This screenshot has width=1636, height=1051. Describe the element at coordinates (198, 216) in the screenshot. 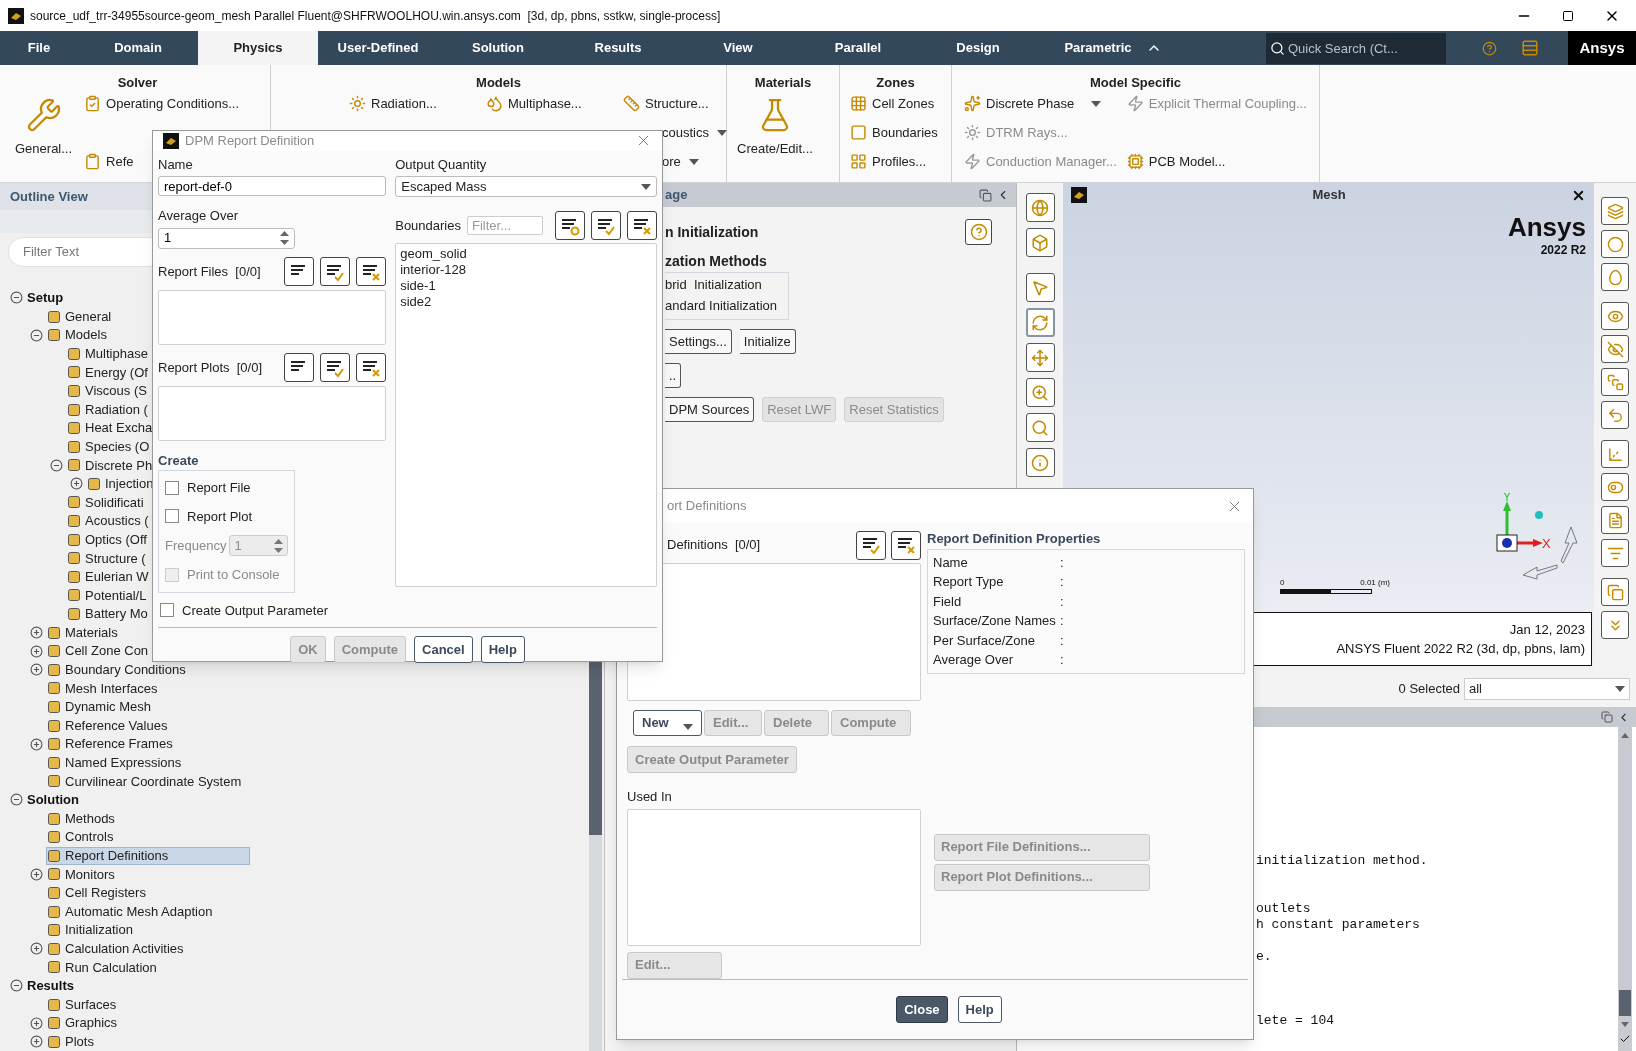

I see `field-label: Average Over` at that location.